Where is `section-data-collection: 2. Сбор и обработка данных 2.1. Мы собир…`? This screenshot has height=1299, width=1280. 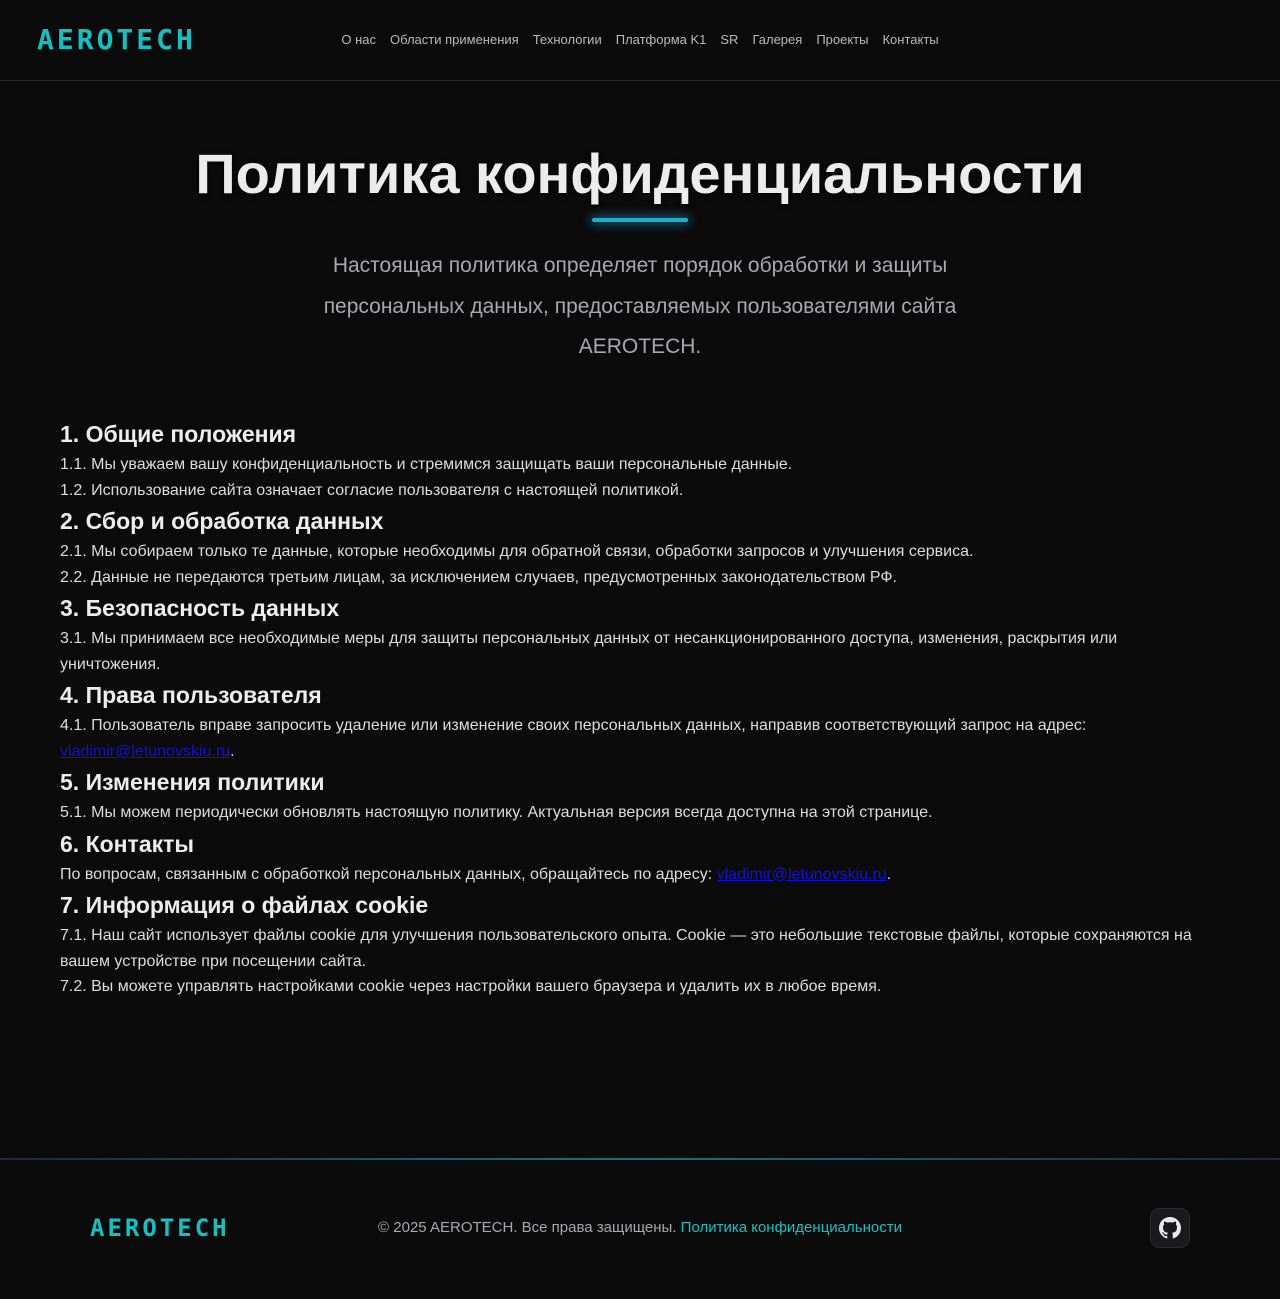 section-data-collection: 2. Сбор и обработка данных 2.1. Мы собир… is located at coordinates (640, 547).